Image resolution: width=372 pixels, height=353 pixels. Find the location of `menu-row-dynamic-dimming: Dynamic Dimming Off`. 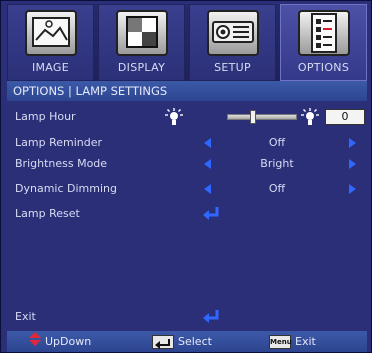

menu-row-dynamic-dimming: Dynamic Dimming Off is located at coordinates (187, 189).